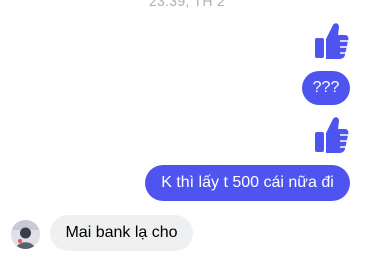 This screenshot has height=257, width=374. Describe the element at coordinates (187, 4) in the screenshot. I see `chat-timestamp: 23:39, TH 2` at that location.